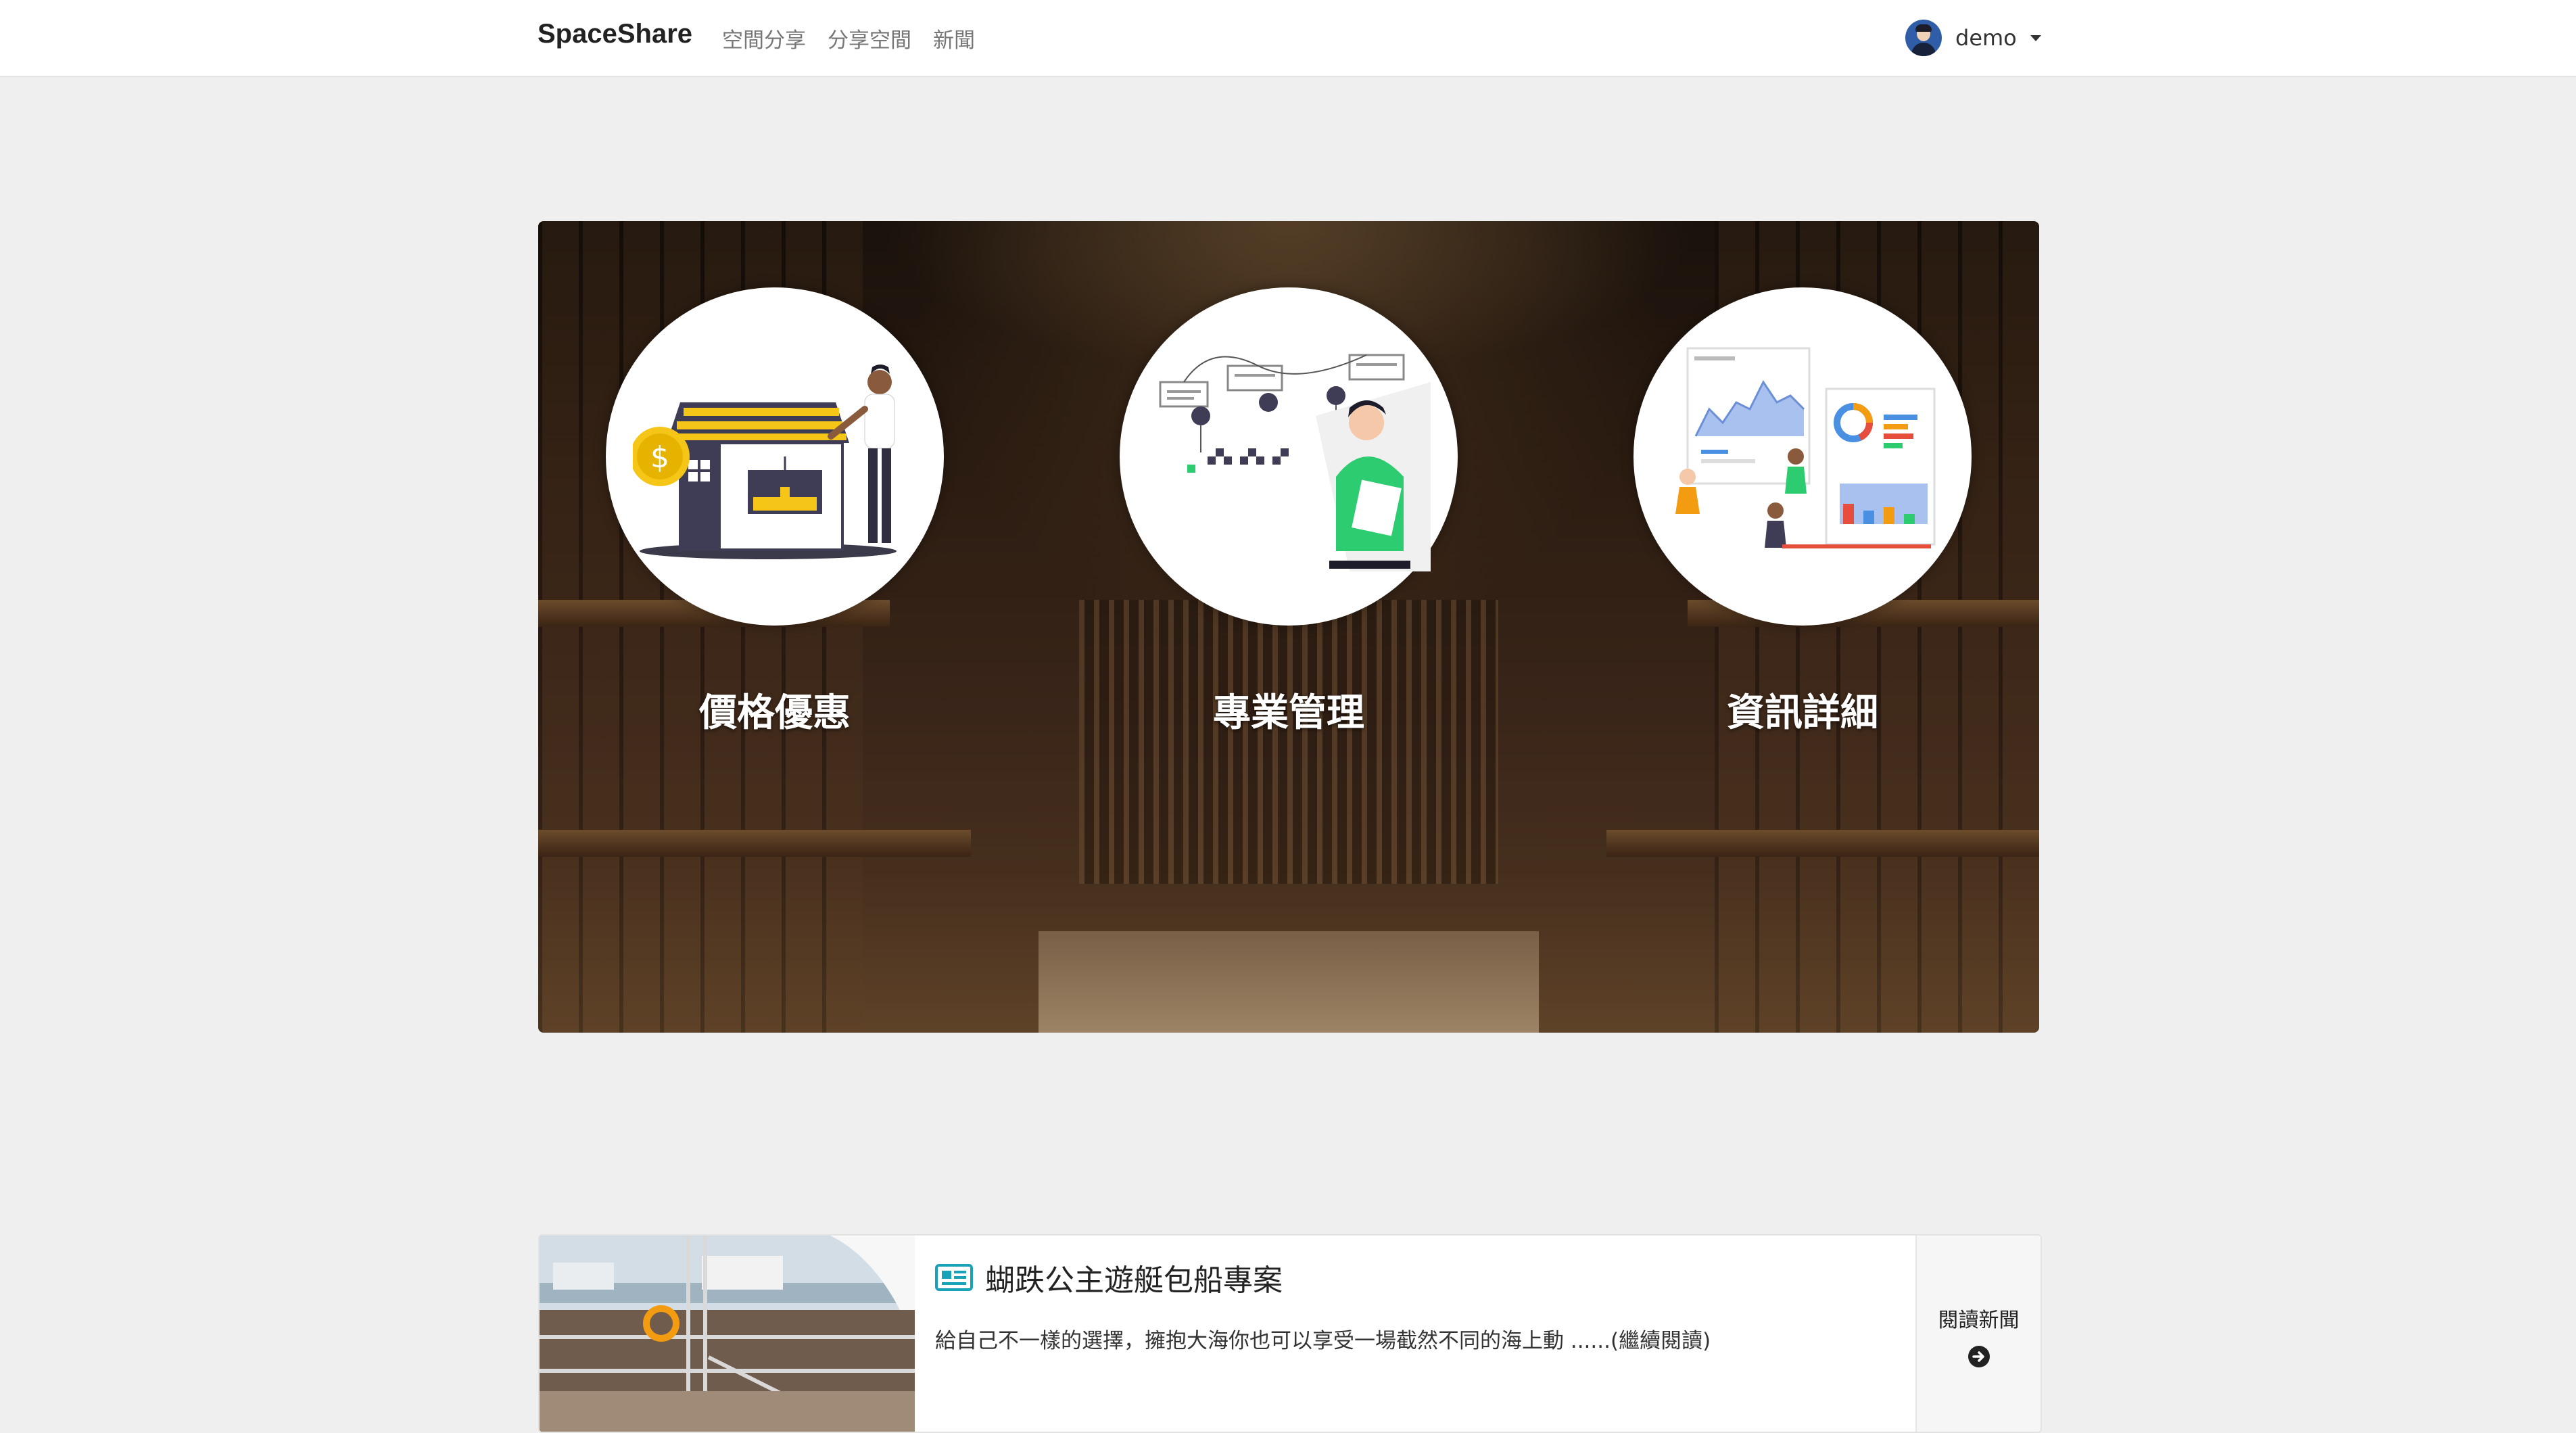  Describe the element at coordinates (1805, 448) in the screenshot. I see `dashboard-analytics-illustration` at that location.